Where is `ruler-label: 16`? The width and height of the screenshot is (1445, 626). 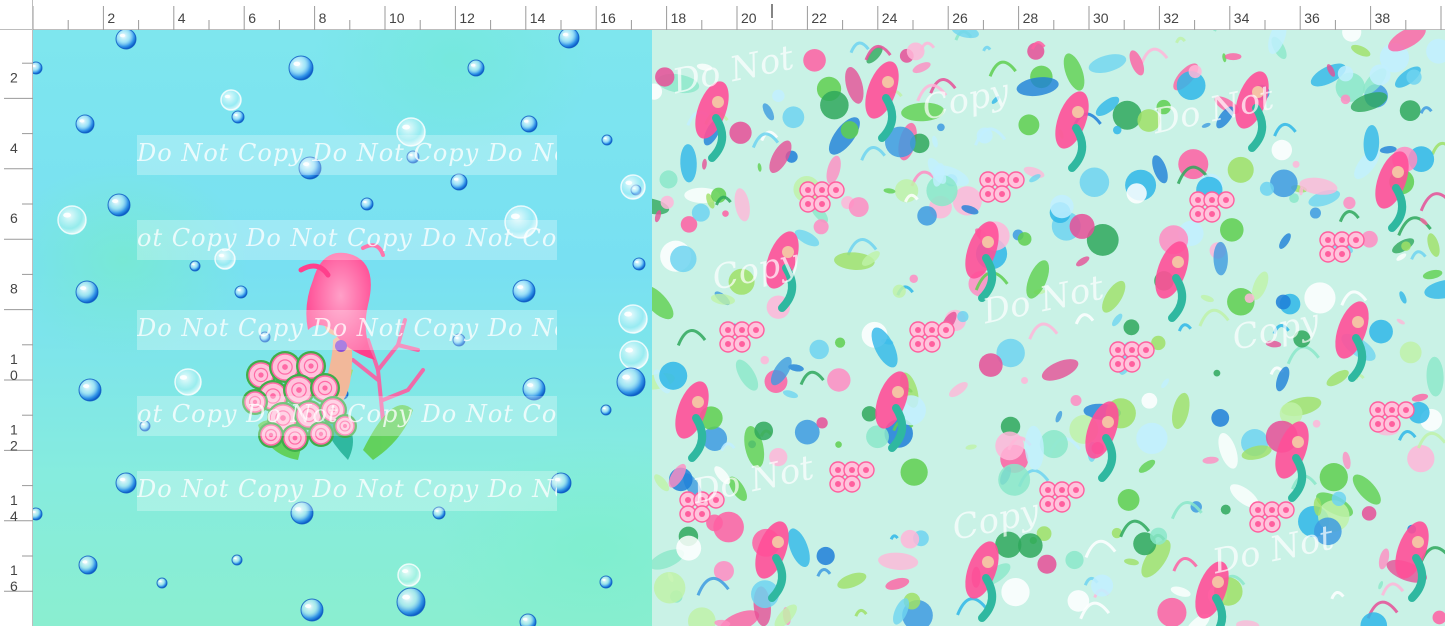 ruler-label: 16 is located at coordinates (14, 578).